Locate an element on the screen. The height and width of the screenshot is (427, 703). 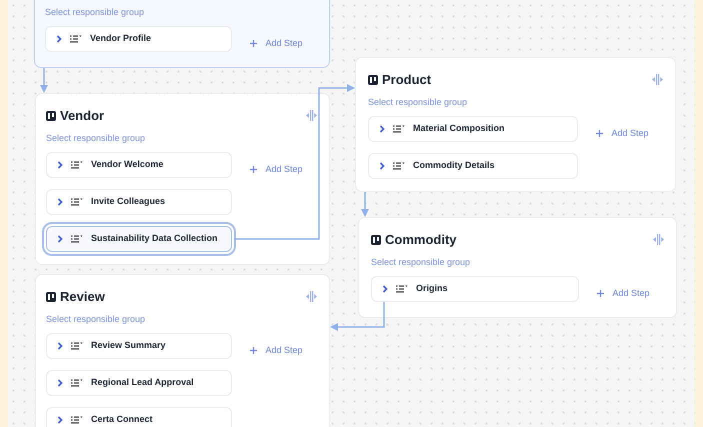
step-item: Vendor Profile is located at coordinates (138, 39).